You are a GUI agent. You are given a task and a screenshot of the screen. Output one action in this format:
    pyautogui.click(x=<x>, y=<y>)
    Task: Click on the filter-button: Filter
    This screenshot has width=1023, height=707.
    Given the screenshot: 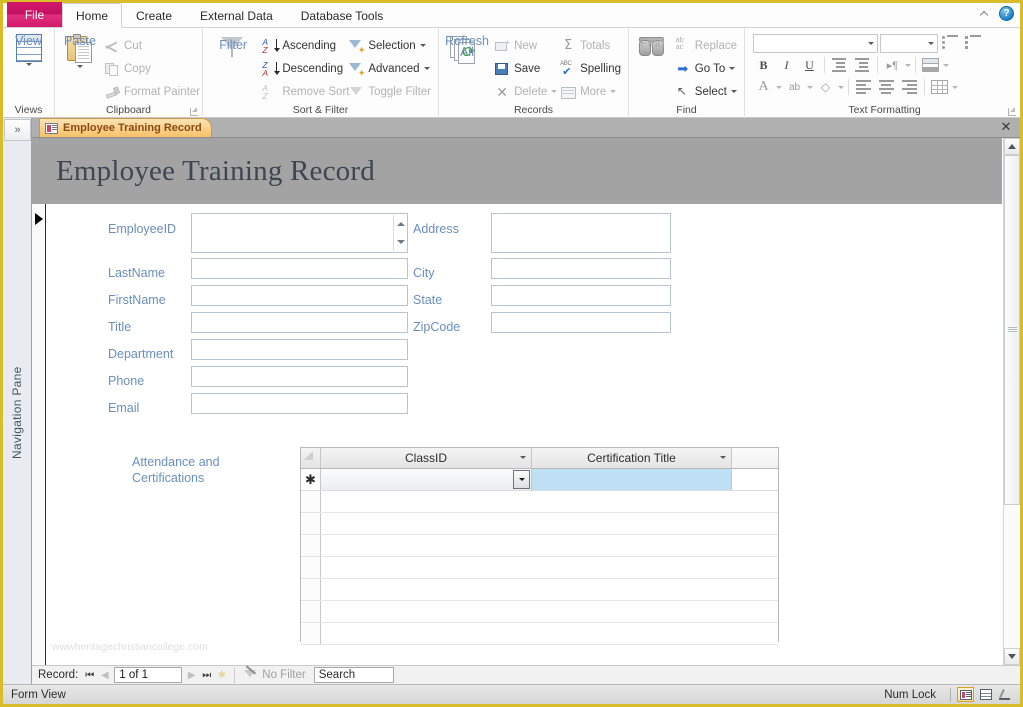 What is the action you would take?
    pyautogui.click(x=233, y=46)
    